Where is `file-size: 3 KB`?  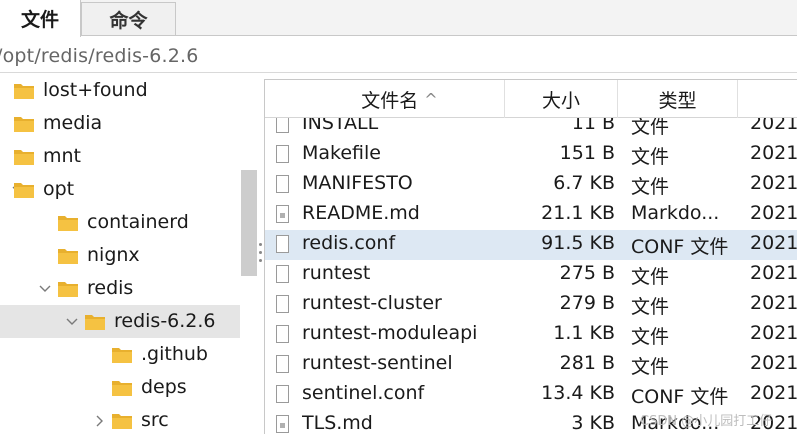
file-size: 3 KB is located at coordinates (593, 423).